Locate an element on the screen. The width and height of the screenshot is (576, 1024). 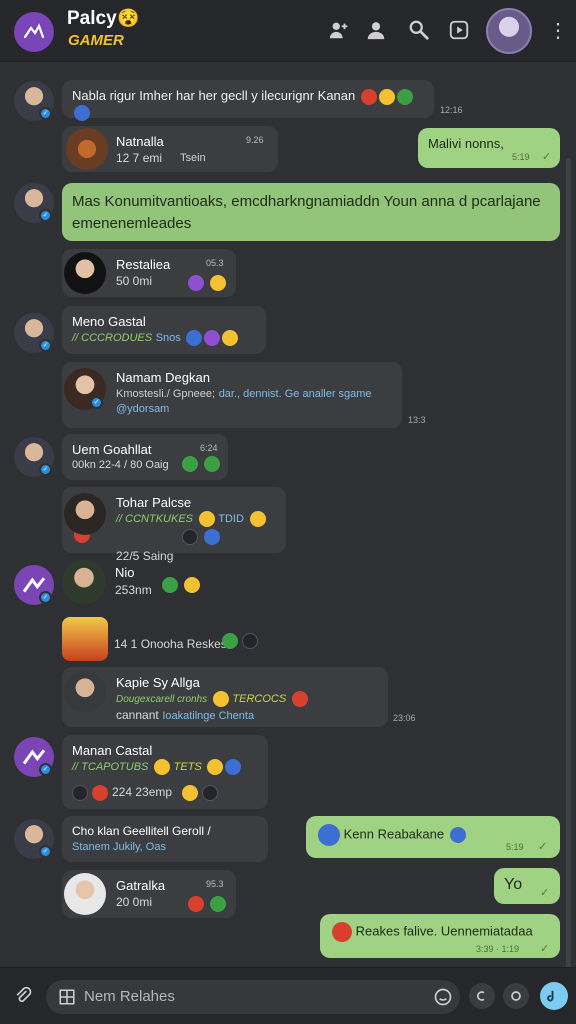
message-tag: // CCNTKUKES is located at coordinates (155, 519).